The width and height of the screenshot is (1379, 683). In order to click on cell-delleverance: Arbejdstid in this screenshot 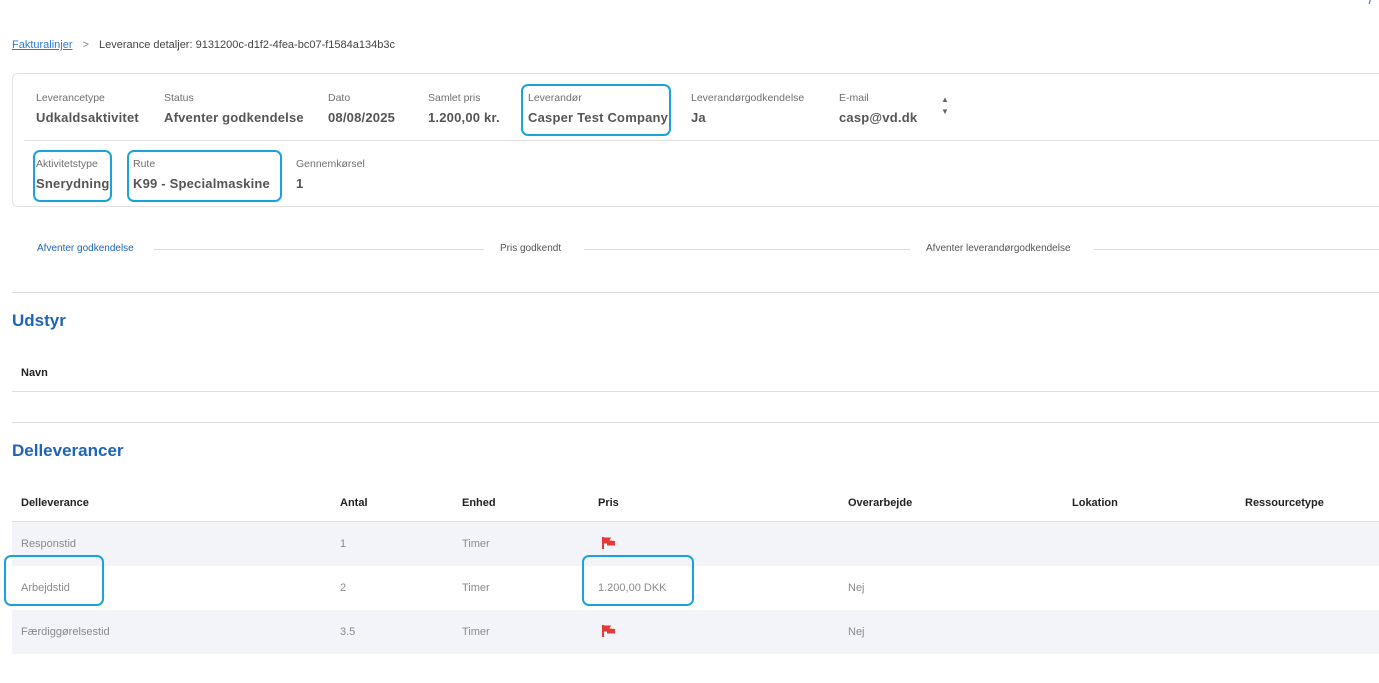, I will do `click(45, 588)`.